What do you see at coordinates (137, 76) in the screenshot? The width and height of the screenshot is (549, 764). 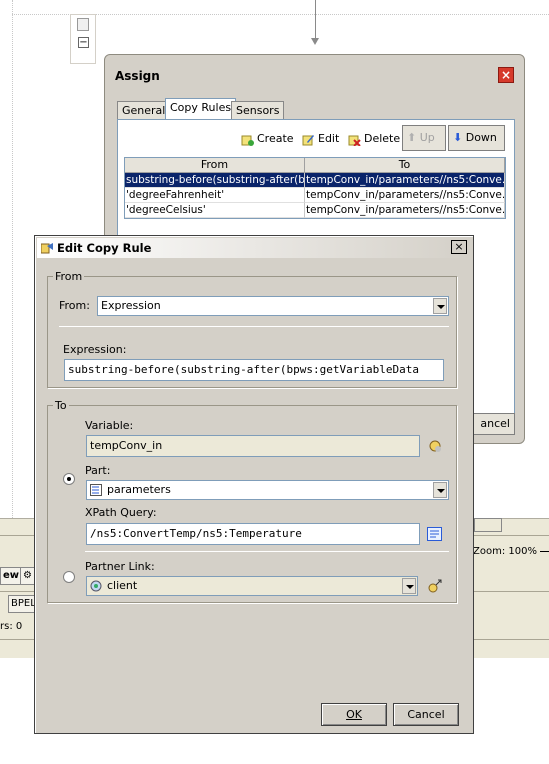 I see `assign-title: Assign` at bounding box center [137, 76].